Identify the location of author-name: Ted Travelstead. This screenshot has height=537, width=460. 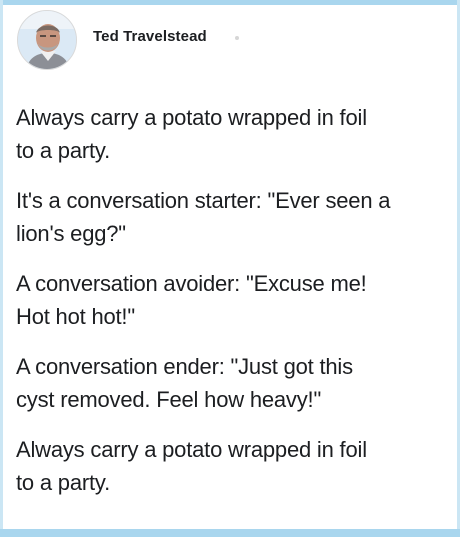
(150, 36).